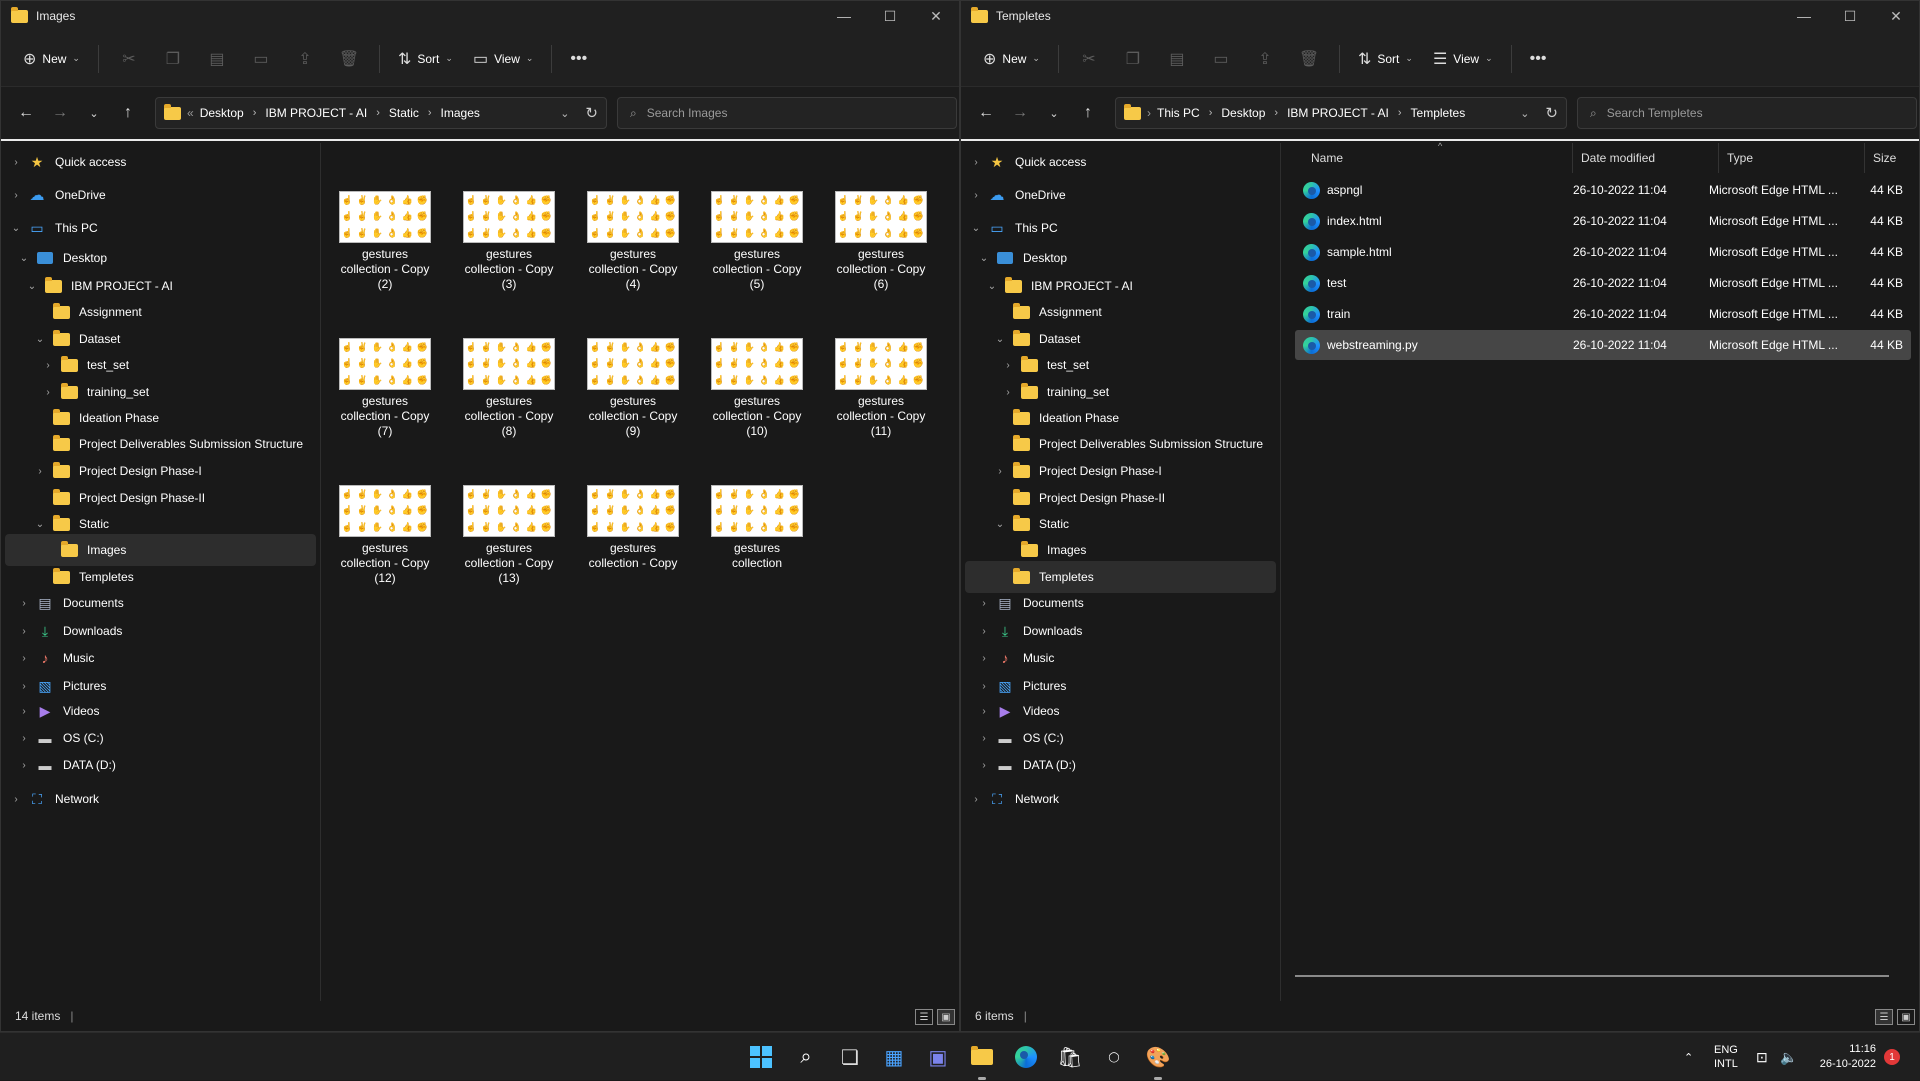  What do you see at coordinates (190, 113) in the screenshot?
I see `overflow-chevron-icon: «` at bounding box center [190, 113].